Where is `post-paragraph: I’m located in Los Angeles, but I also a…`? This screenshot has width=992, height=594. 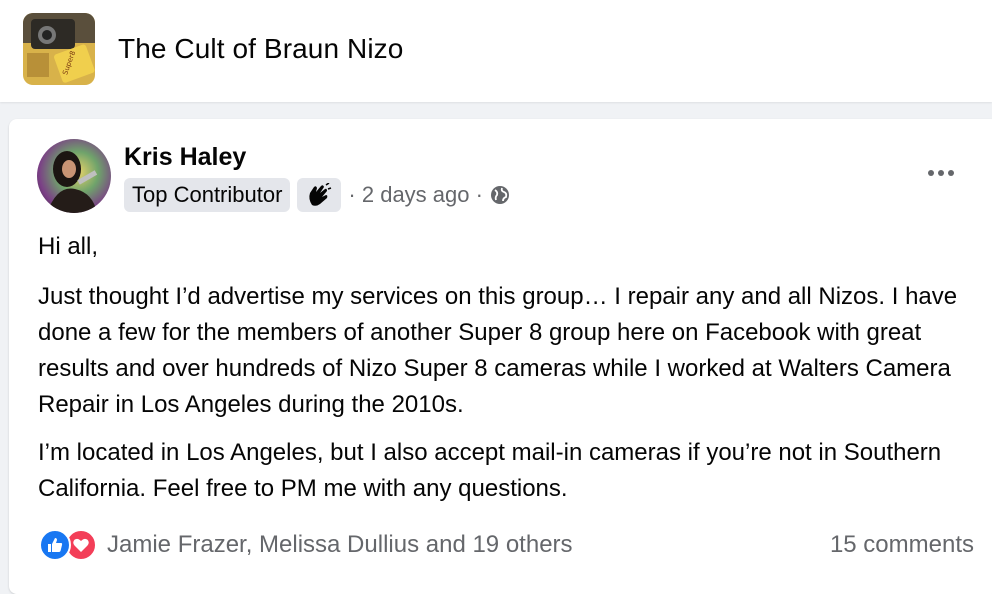
post-paragraph: I’m located in Los Angeles, but I also a… is located at coordinates (490, 470).